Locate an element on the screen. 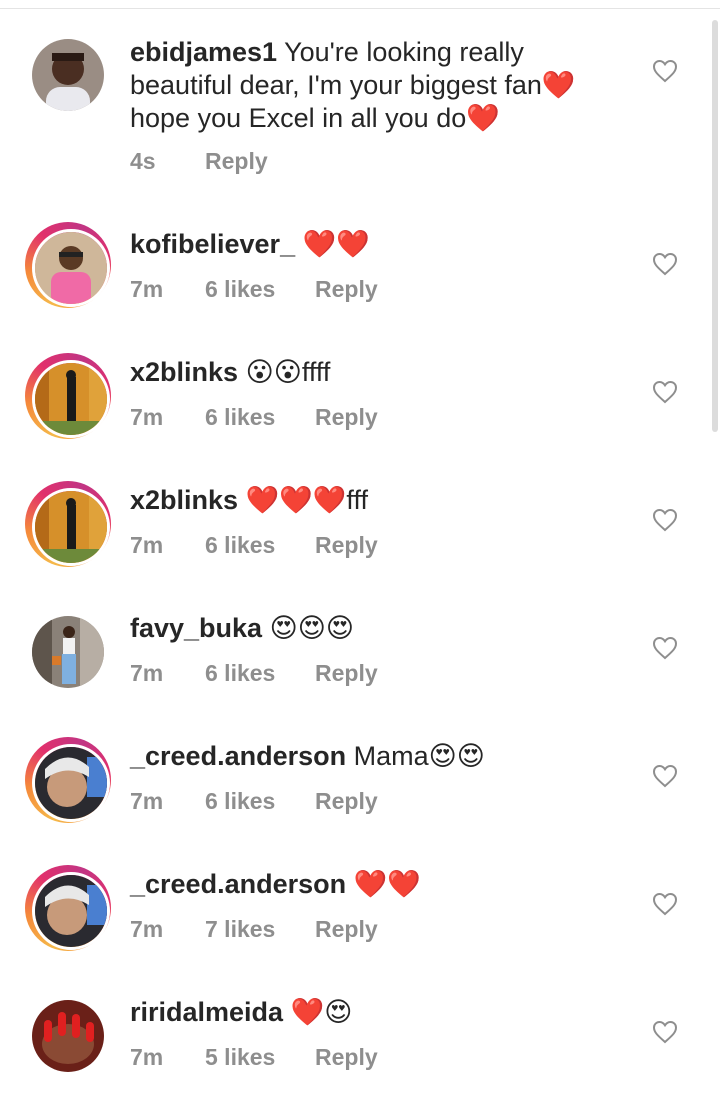 This screenshot has height=1096, width=720. comment-body: ❤️❤️❤️fff is located at coordinates (306, 500).